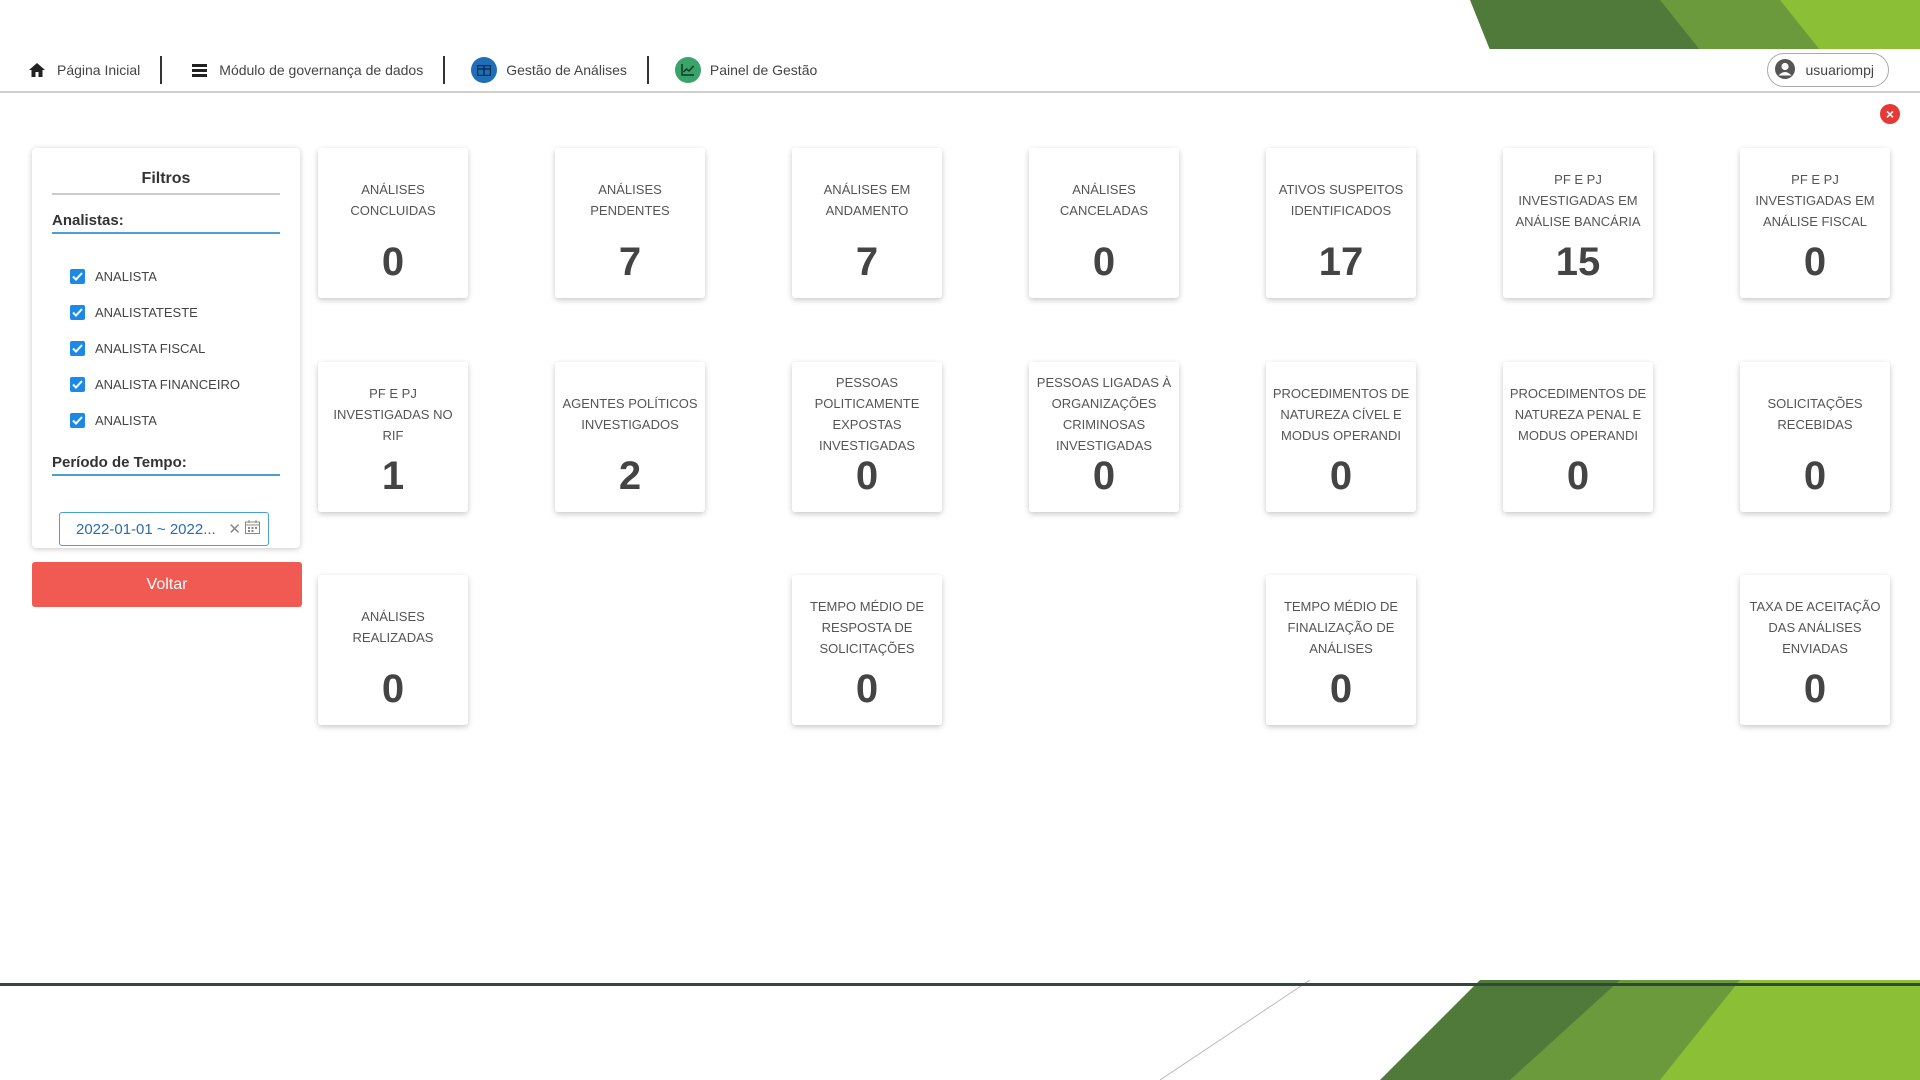  I want to click on card-label: ANÁLISES PENDENTES, so click(630, 200).